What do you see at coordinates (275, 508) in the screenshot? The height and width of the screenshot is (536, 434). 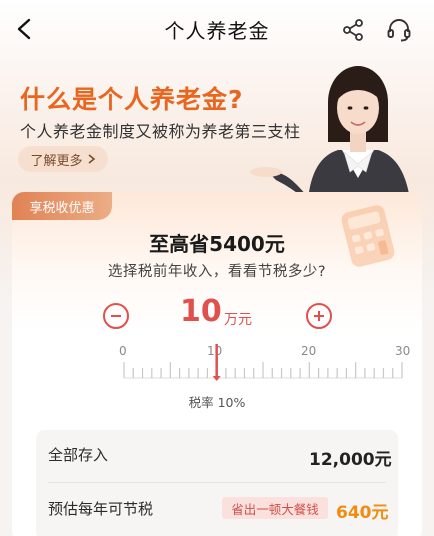 I see `meal-tag: 省出一顿大餐钱` at bounding box center [275, 508].